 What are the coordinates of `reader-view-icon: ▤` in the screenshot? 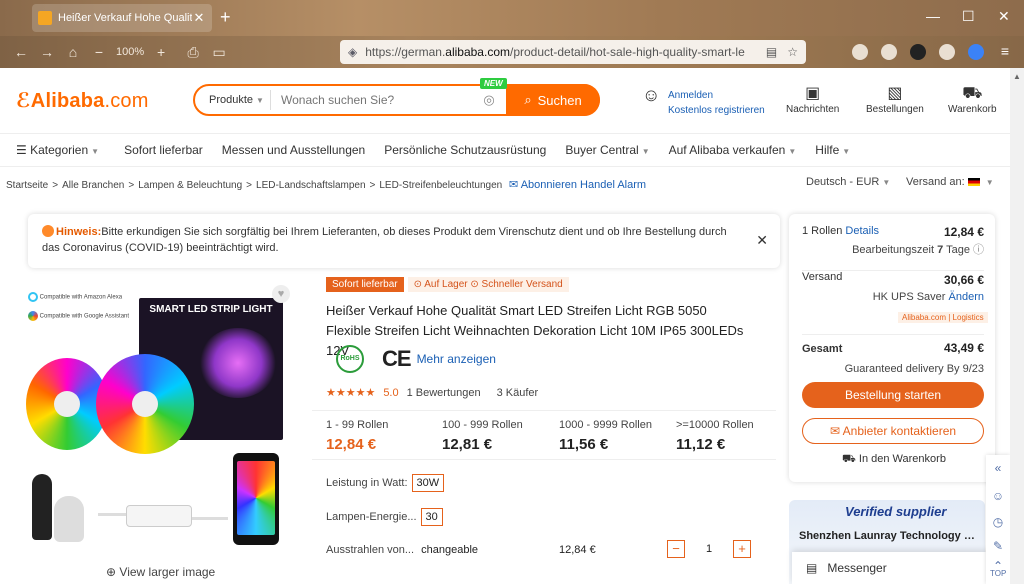 It's located at (771, 52).